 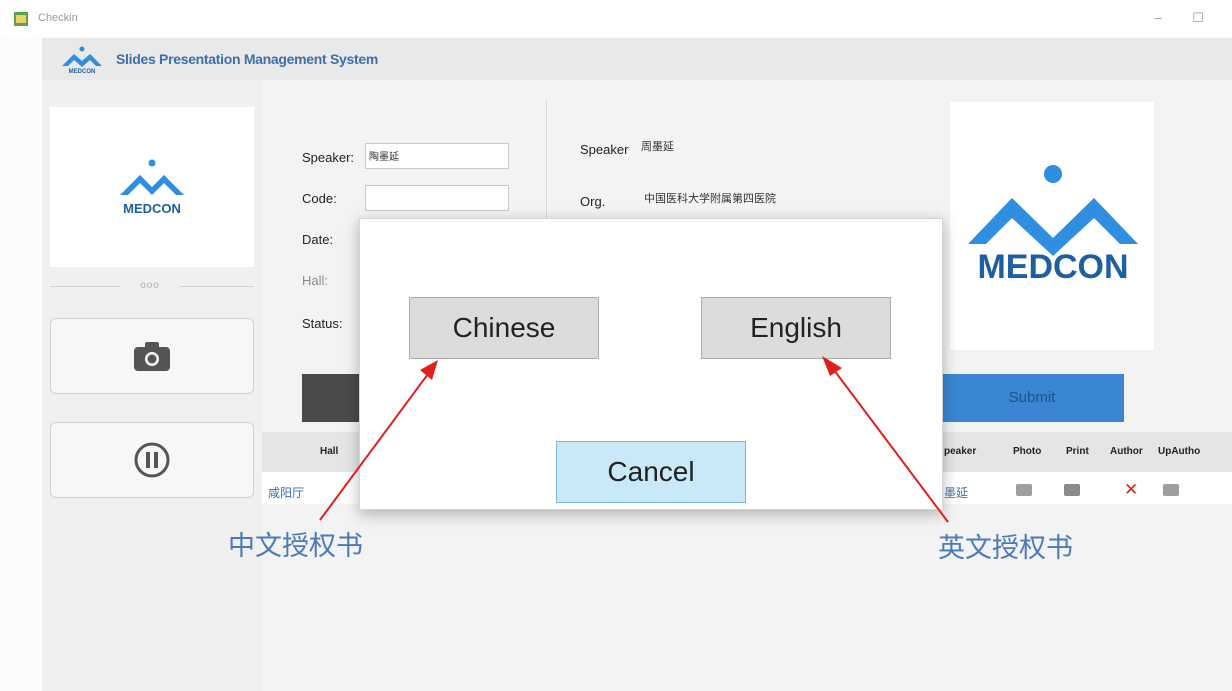 I want to click on code-input, so click(x=437, y=198).